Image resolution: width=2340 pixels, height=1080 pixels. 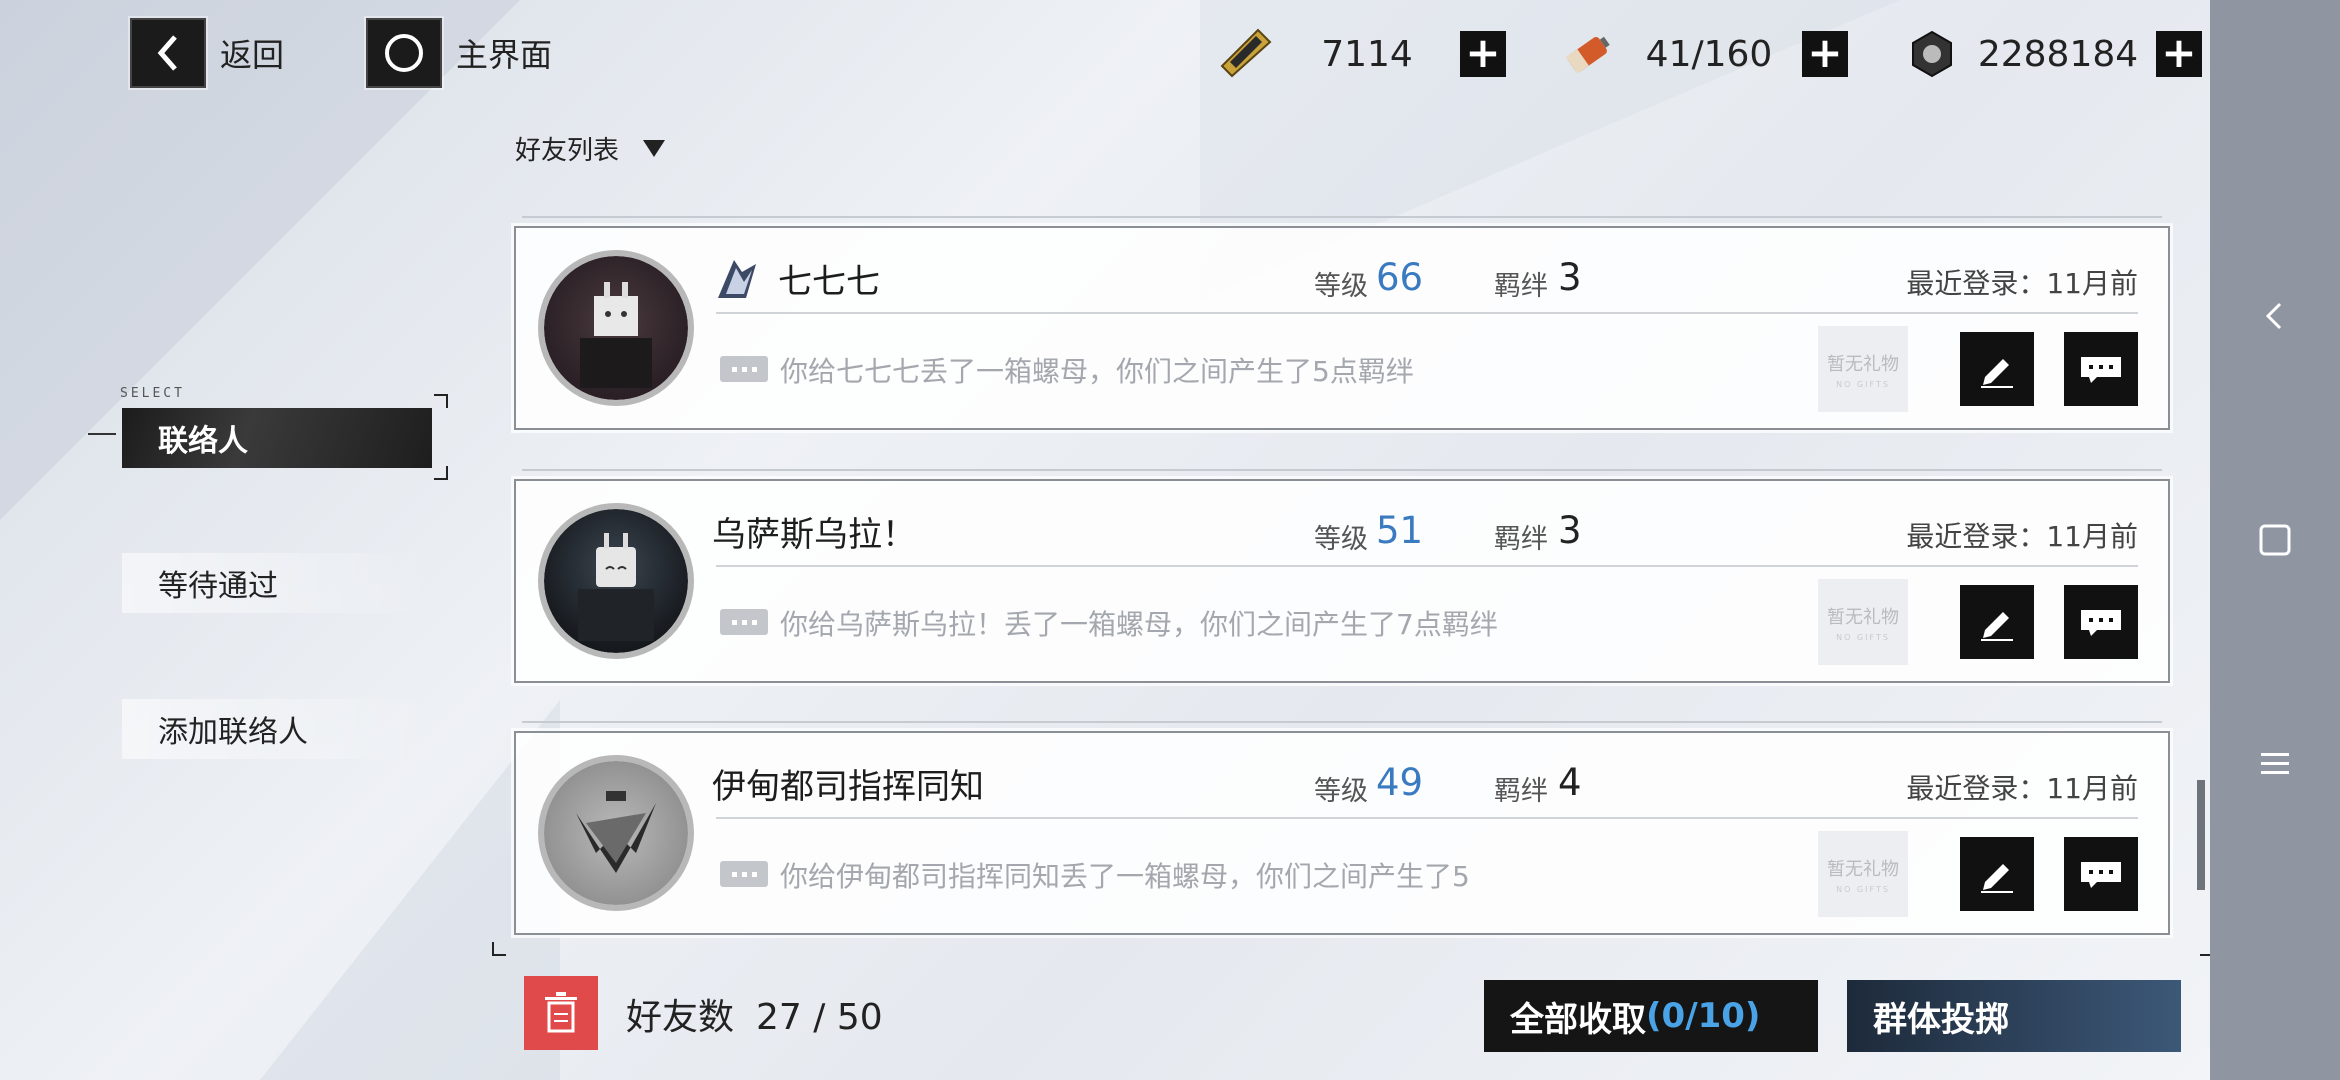 I want to click on claim-all-button: 全部收取 (0/10), so click(x=1651, y=1016).